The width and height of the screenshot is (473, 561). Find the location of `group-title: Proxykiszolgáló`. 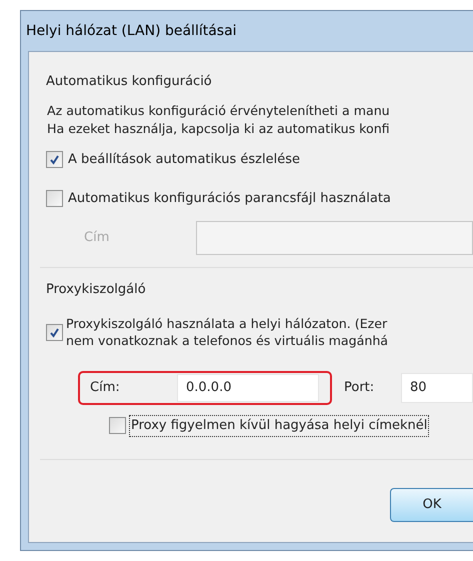

group-title: Proxykiszolgáló is located at coordinates (96, 289).